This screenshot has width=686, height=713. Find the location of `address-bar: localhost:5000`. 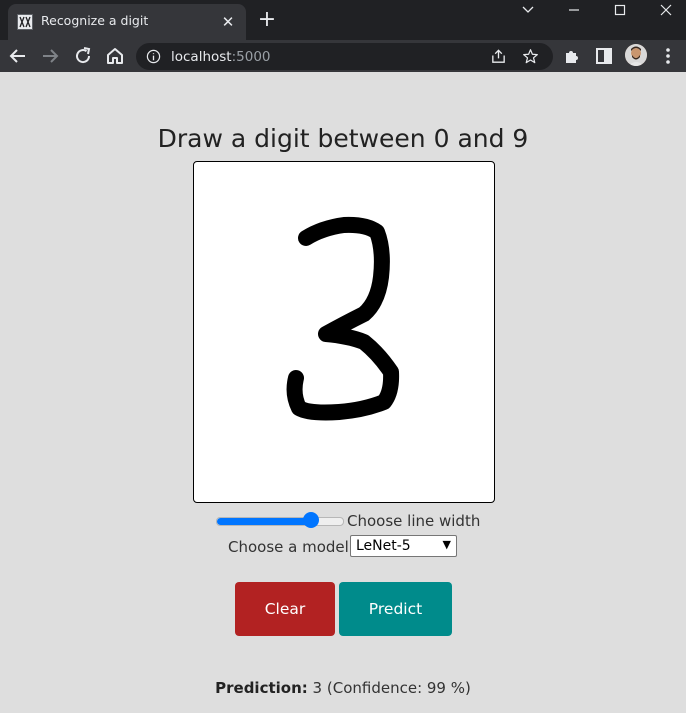

address-bar: localhost:5000 is located at coordinates (344, 56).